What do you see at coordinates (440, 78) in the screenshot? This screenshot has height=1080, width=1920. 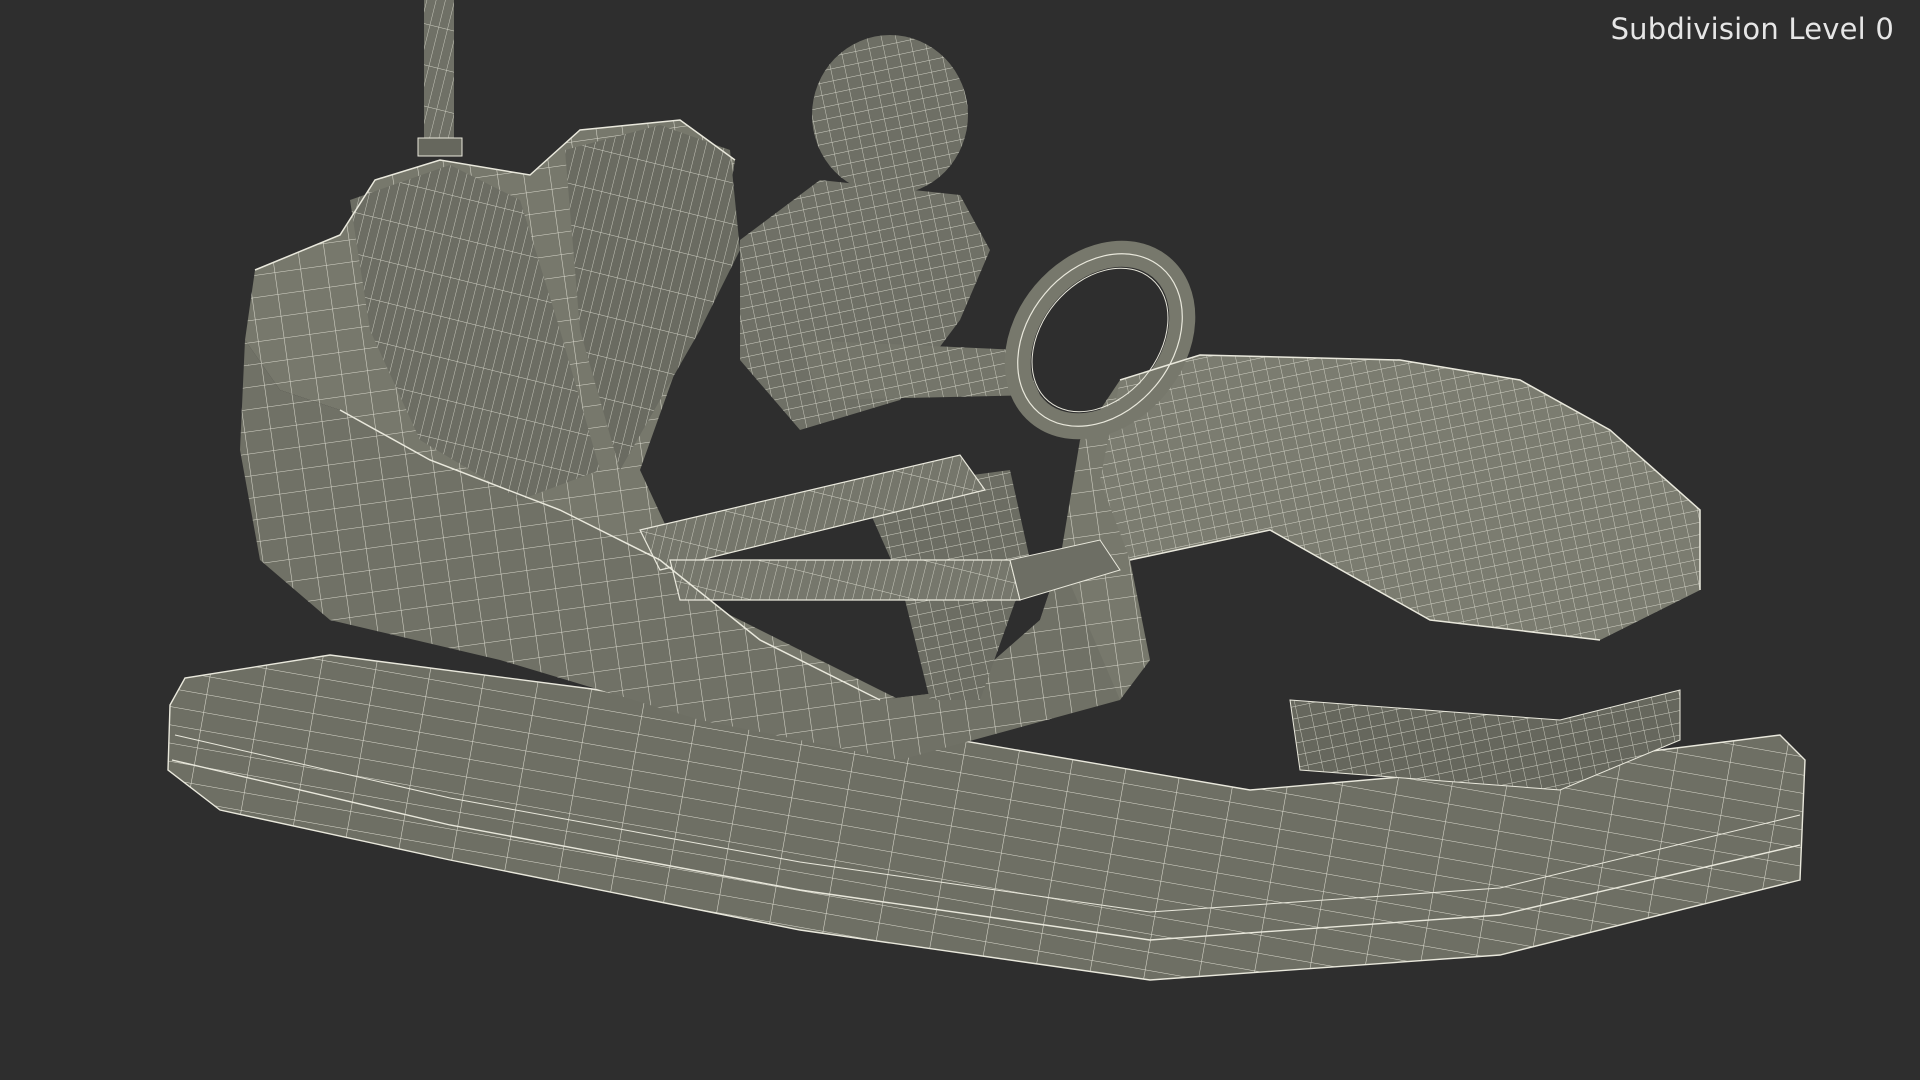 I see `antenna-pole` at bounding box center [440, 78].